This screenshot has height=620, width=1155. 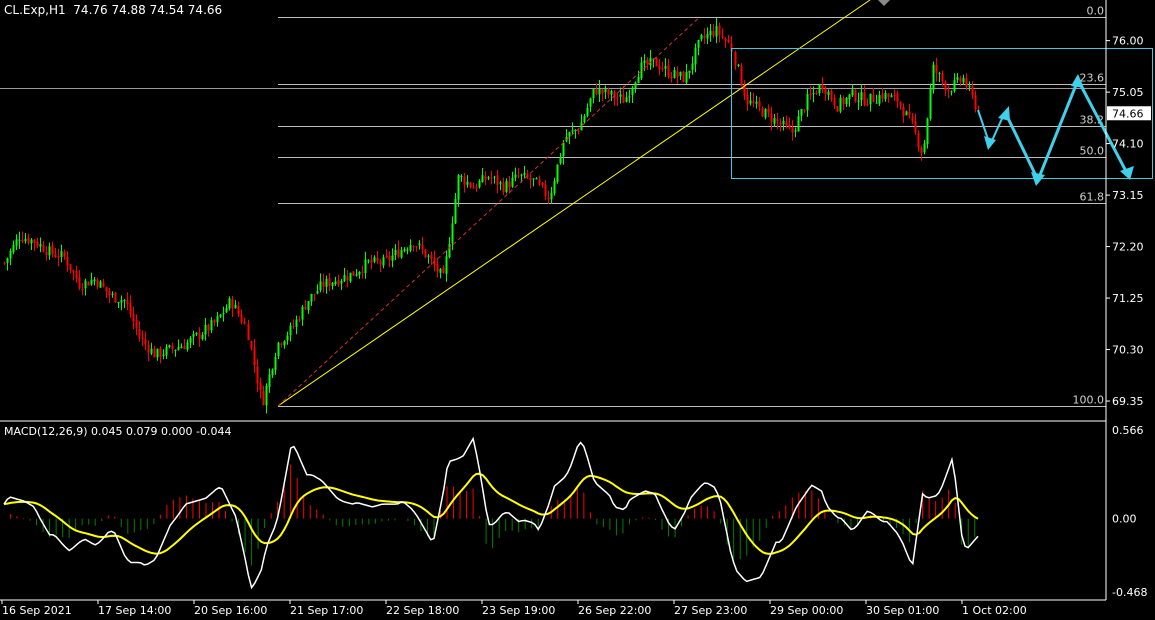 What do you see at coordinates (994, 610) in the screenshot?
I see `time-tick-label: 1 Oct 02:00` at bounding box center [994, 610].